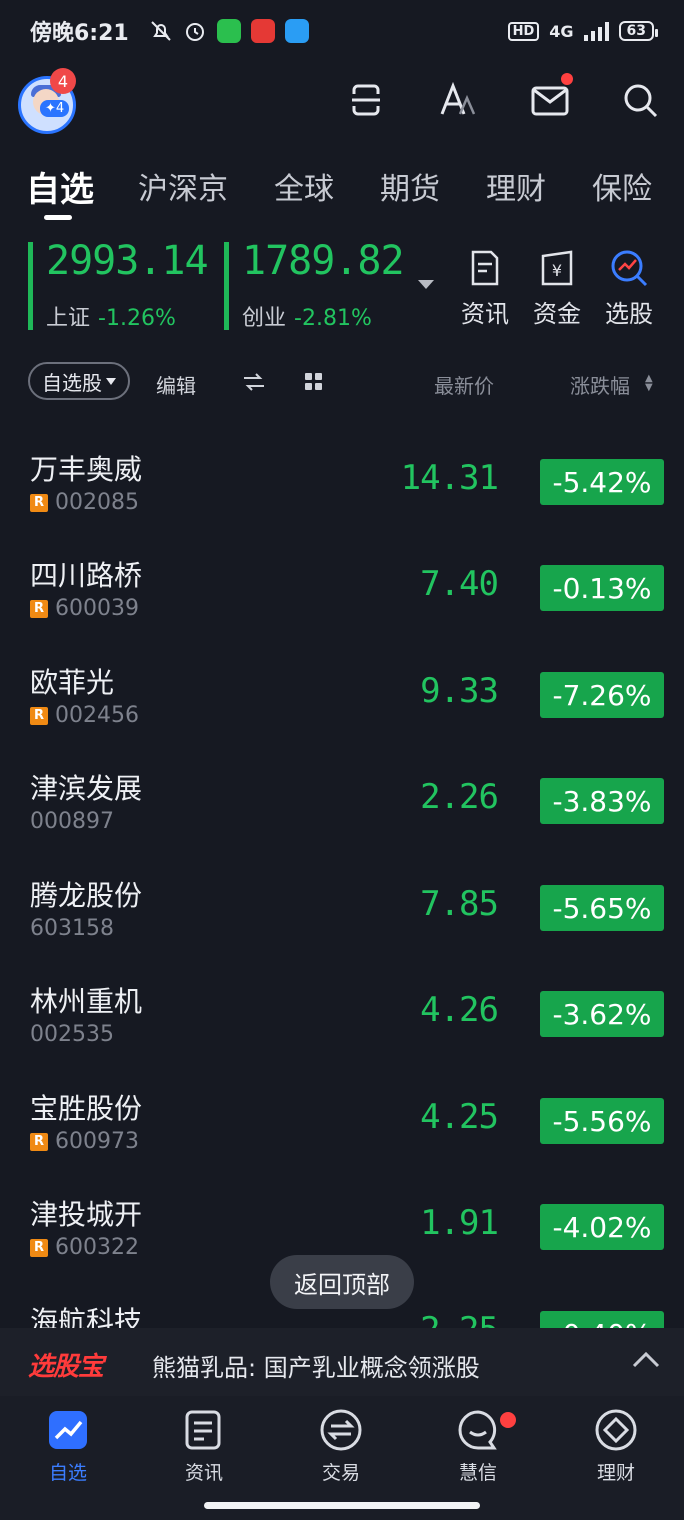 This screenshot has width=684, height=1520. I want to click on stock-price: 14.31, so click(449, 478).